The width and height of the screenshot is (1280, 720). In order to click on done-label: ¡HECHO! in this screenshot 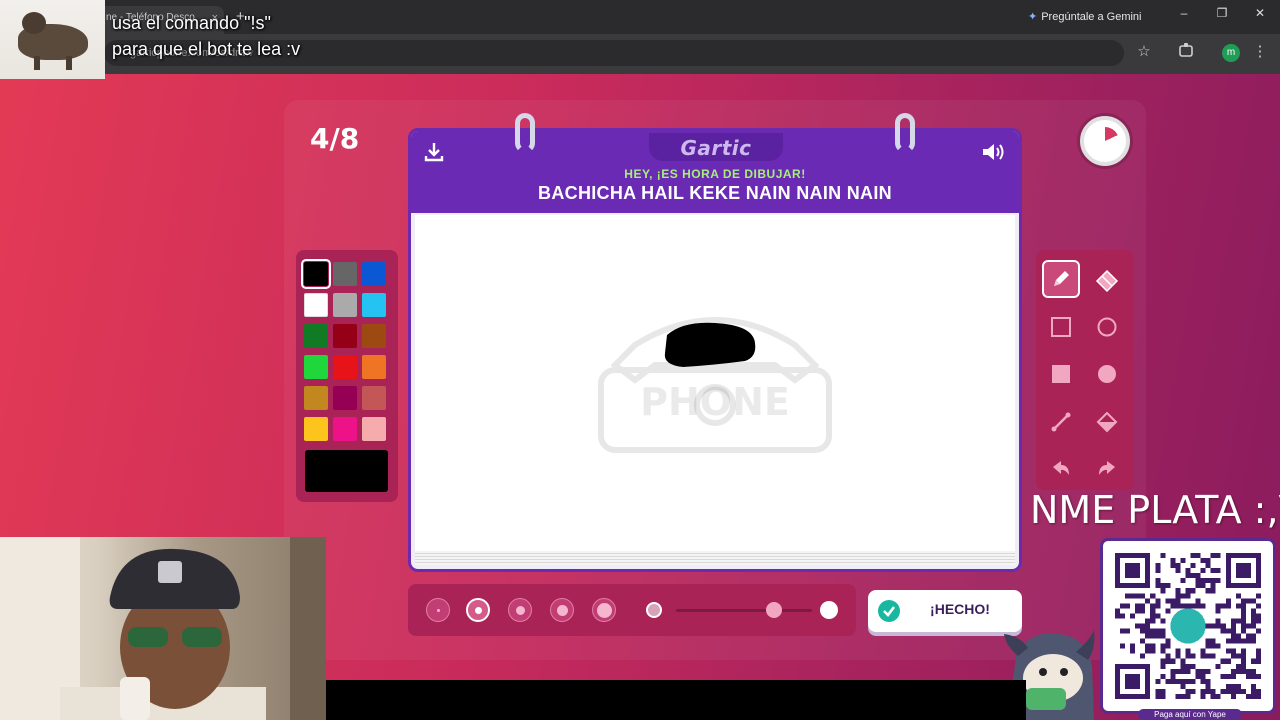, I will do `click(960, 609)`.